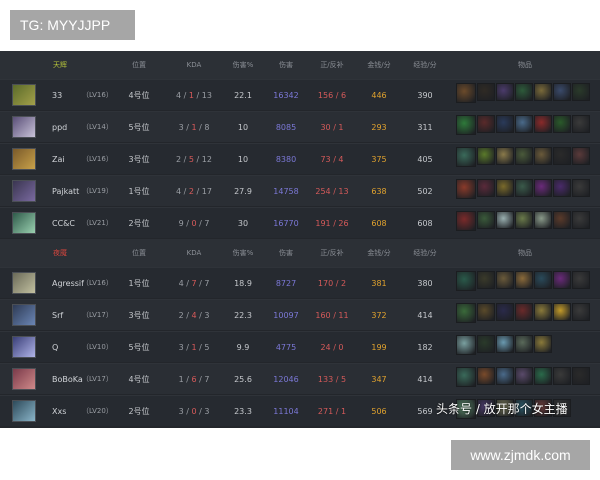 The height and width of the screenshot is (480, 600). I want to click on player-damage: 8085, so click(286, 127).